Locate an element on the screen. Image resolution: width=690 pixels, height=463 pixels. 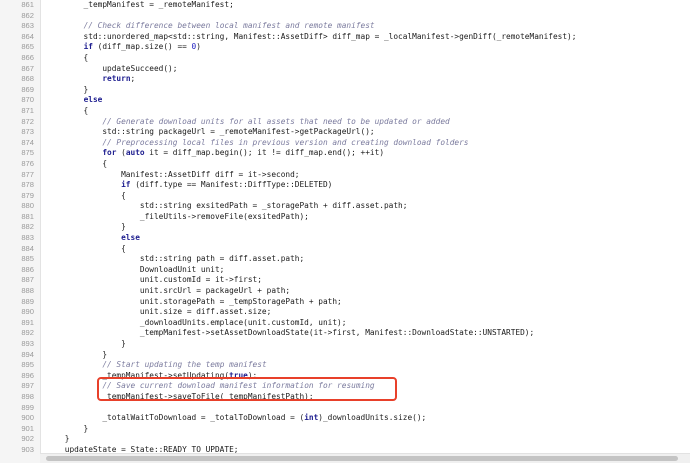
line-number: 902 is located at coordinates (27, 439).